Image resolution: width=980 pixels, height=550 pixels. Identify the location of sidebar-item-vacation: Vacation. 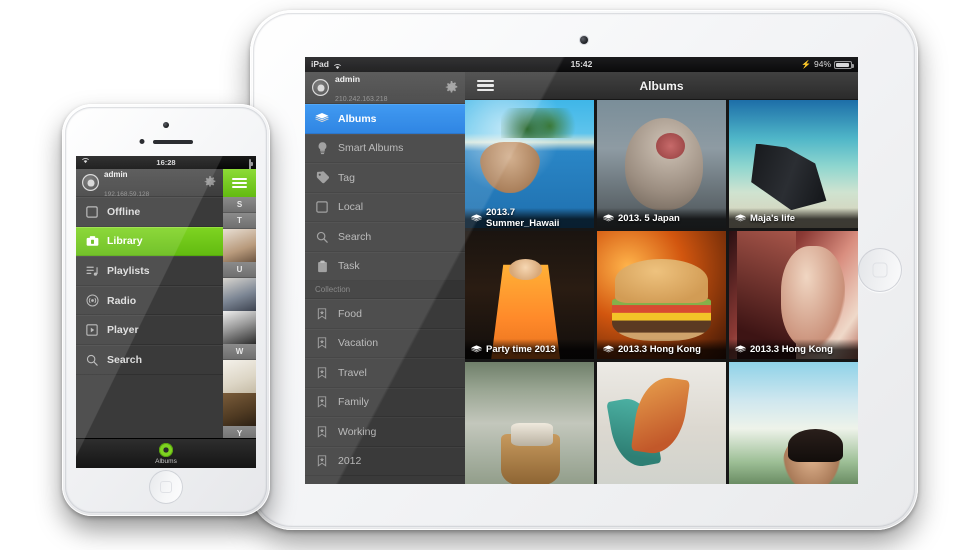
(385, 343).